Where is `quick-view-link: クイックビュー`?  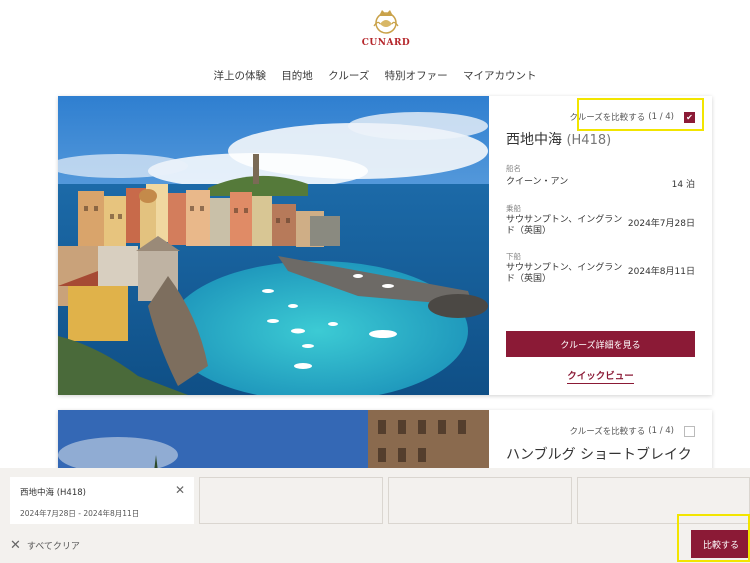 quick-view-link: クイックビュー is located at coordinates (600, 377).